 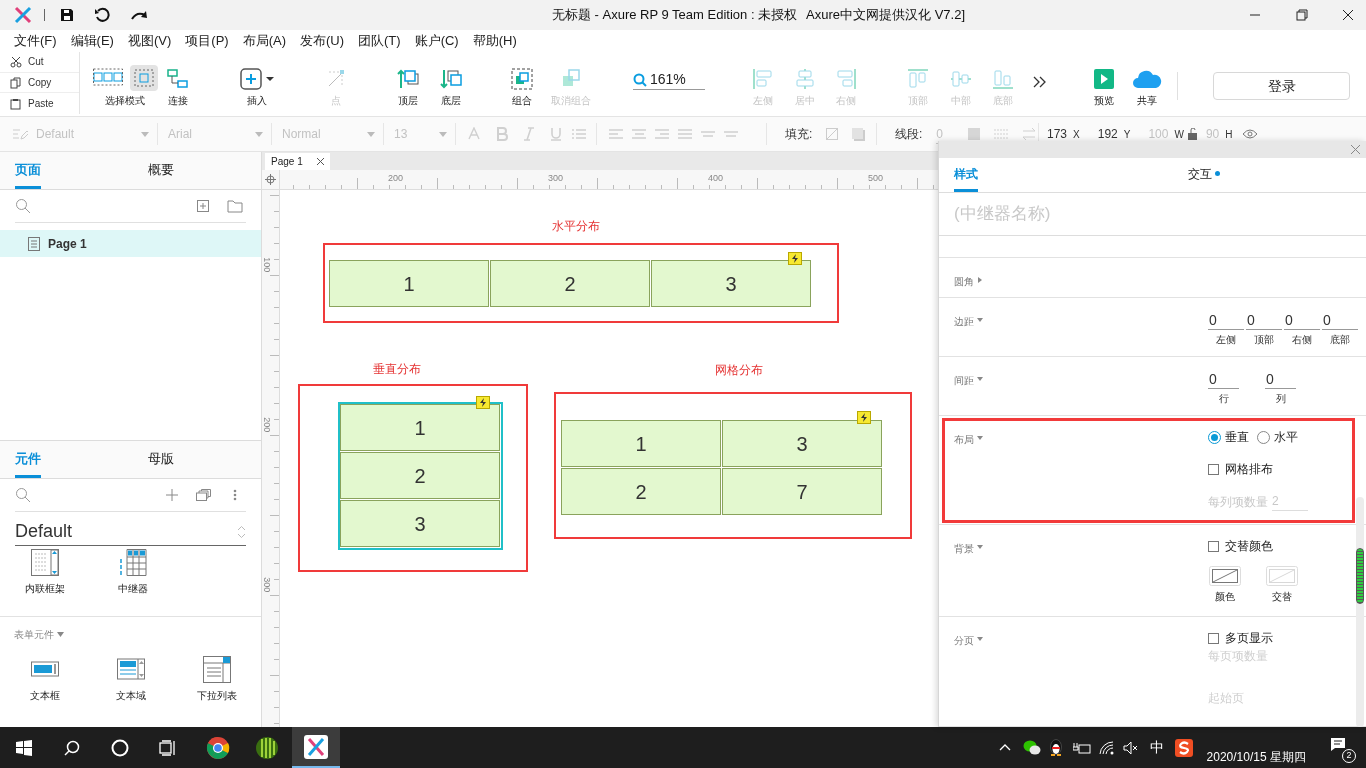 What do you see at coordinates (669, 80) in the screenshot?
I see `zoom-field: 161%` at bounding box center [669, 80].